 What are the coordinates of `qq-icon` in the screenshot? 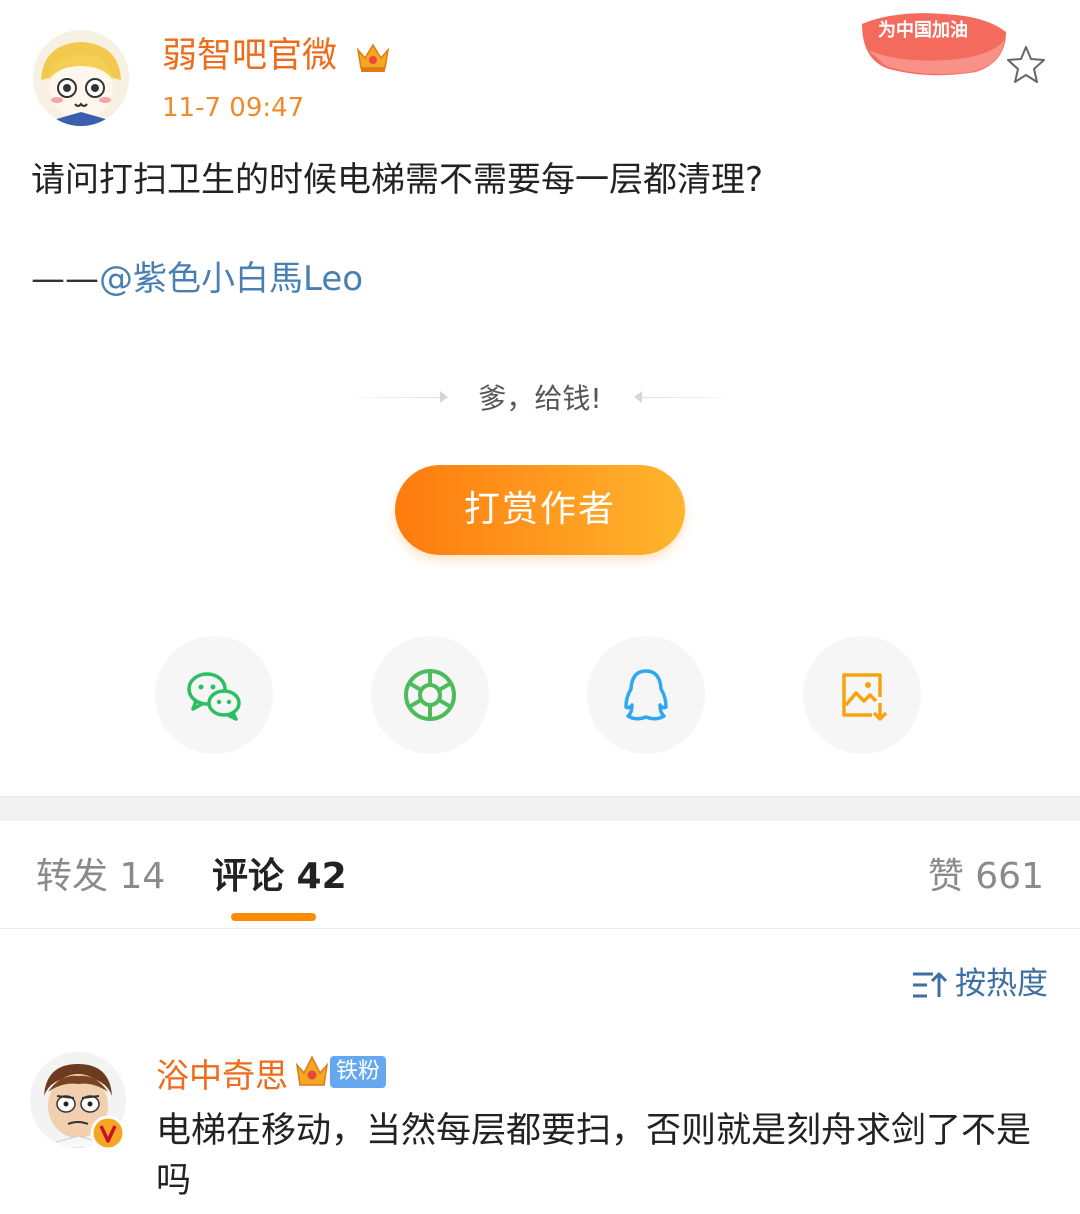 It's located at (646, 695).